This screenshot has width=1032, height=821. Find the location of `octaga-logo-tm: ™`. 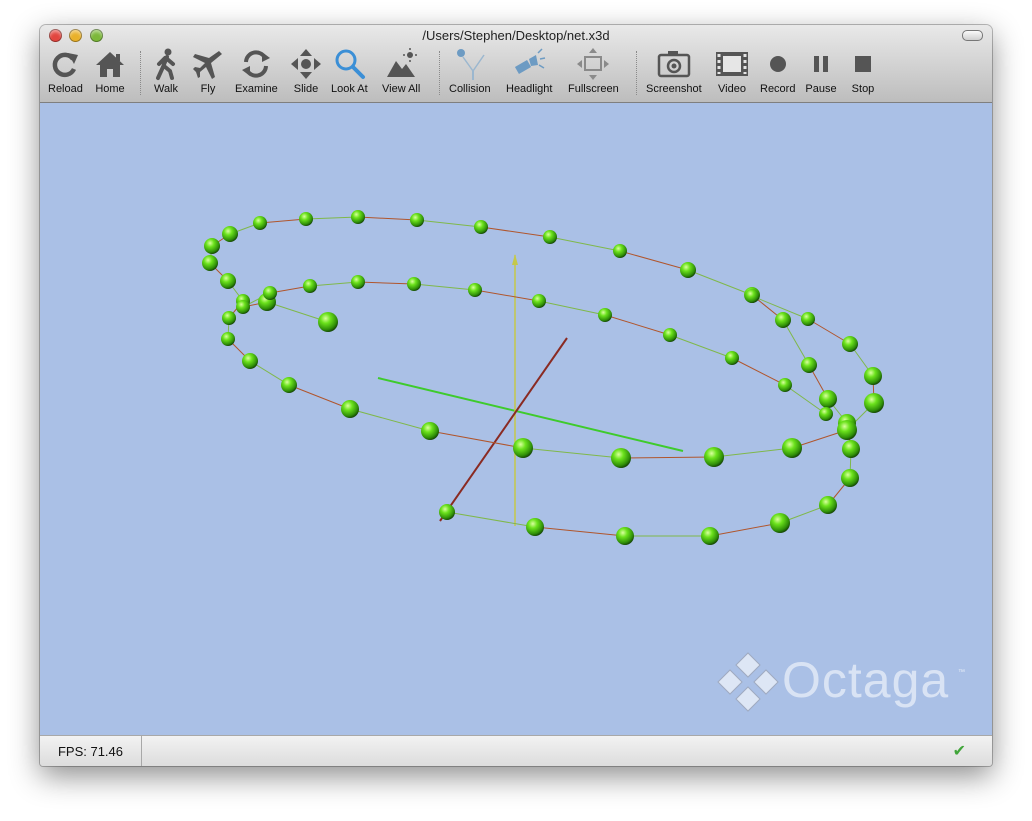

octaga-logo-tm: ™ is located at coordinates (961, 672).